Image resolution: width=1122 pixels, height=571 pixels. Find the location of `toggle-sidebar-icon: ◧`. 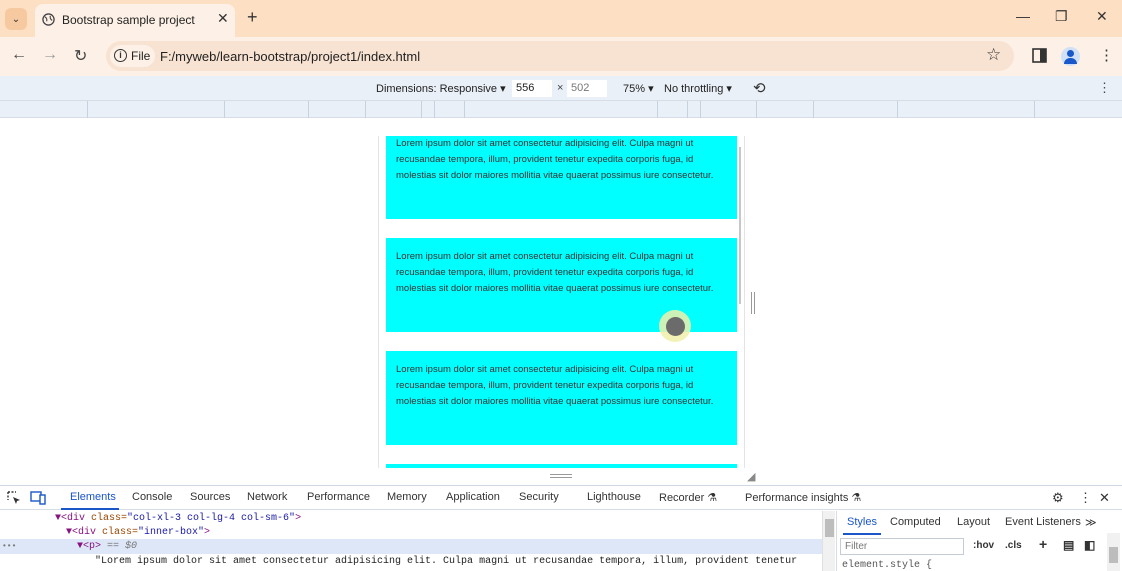

toggle-sidebar-icon: ◧ is located at coordinates (1089, 545).